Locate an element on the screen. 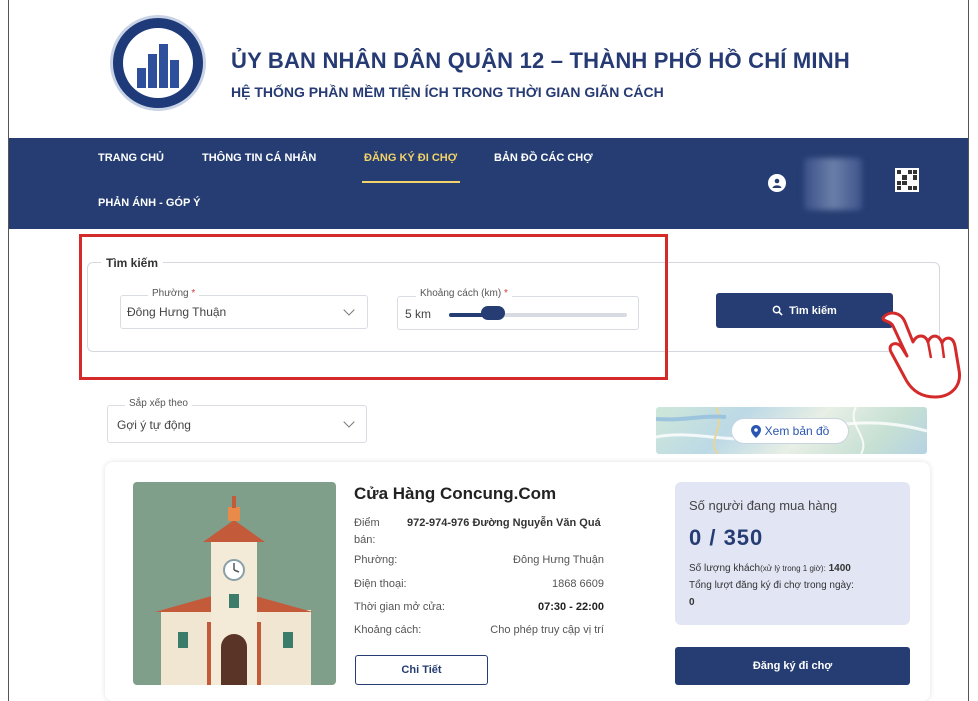 This screenshot has height=701, width=978. shoppers-label: Số người đang mua hàng is located at coordinates (763, 505).